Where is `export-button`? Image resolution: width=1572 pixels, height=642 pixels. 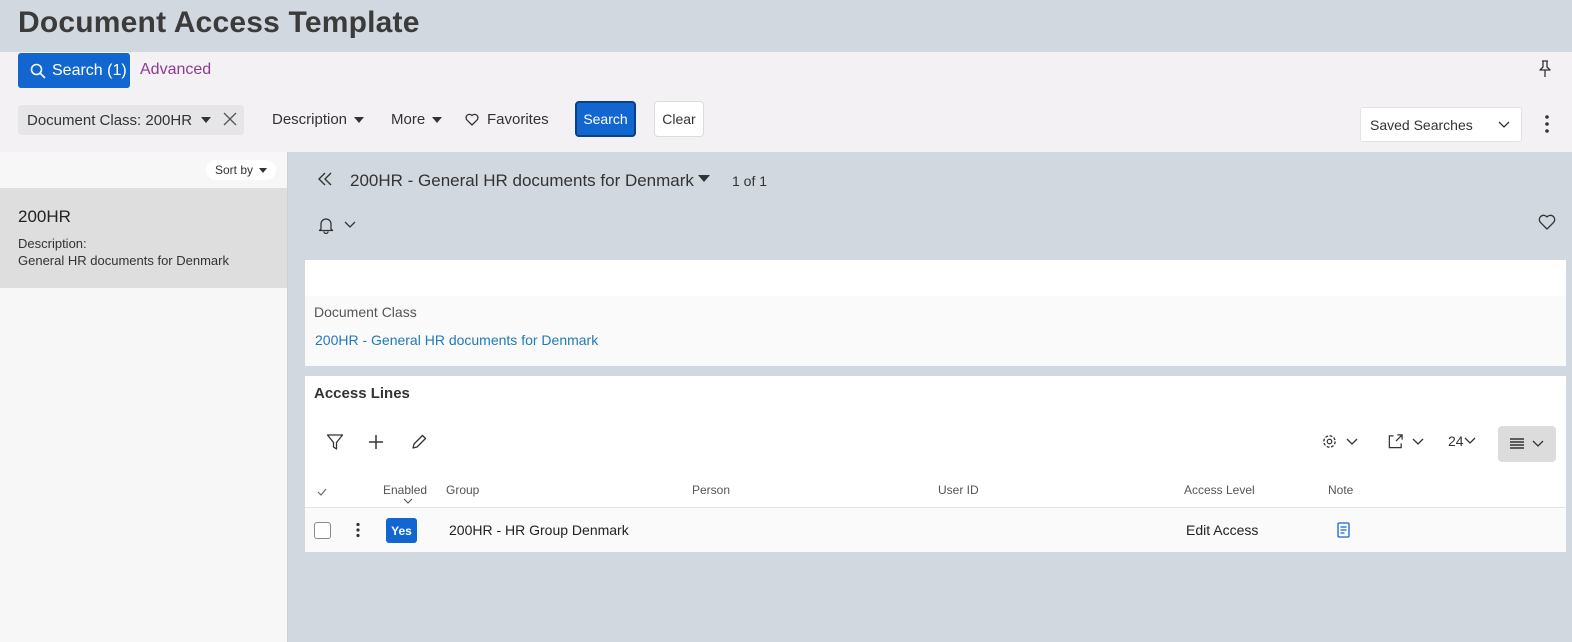
export-button is located at coordinates (1405, 441).